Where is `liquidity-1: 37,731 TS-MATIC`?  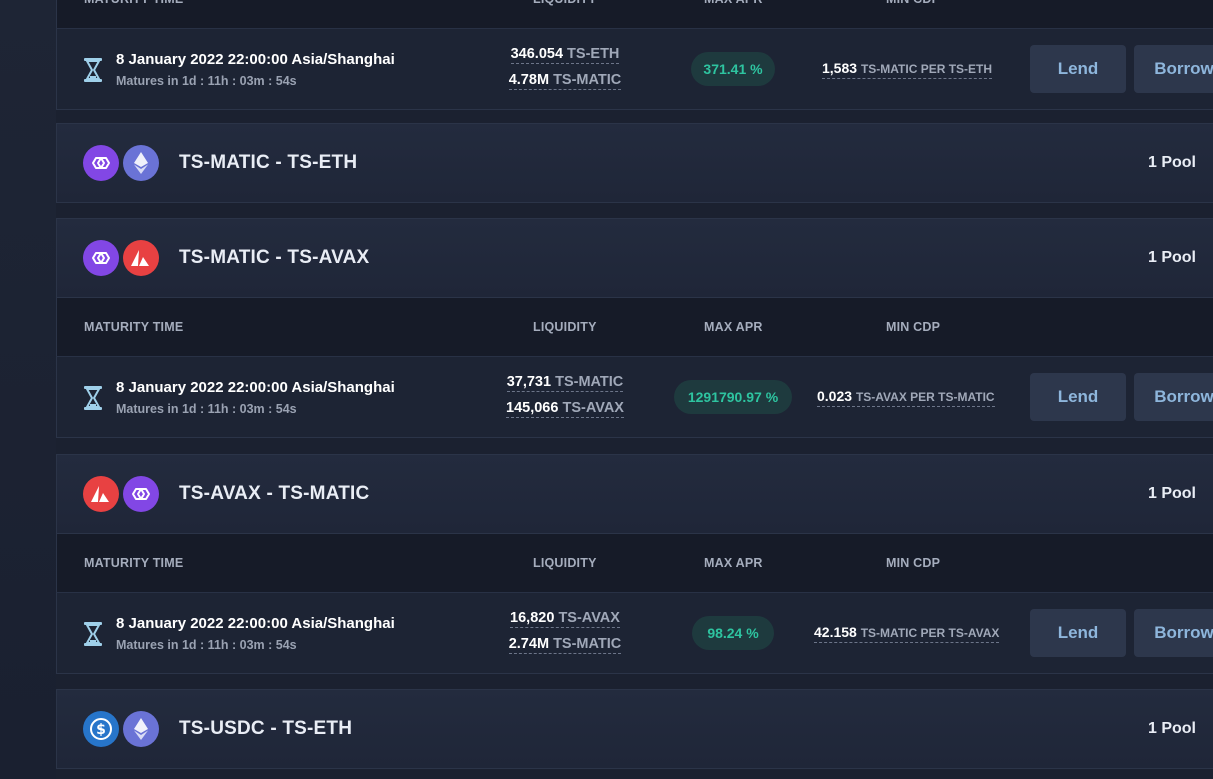 liquidity-1: 37,731 TS-MATIC is located at coordinates (565, 383).